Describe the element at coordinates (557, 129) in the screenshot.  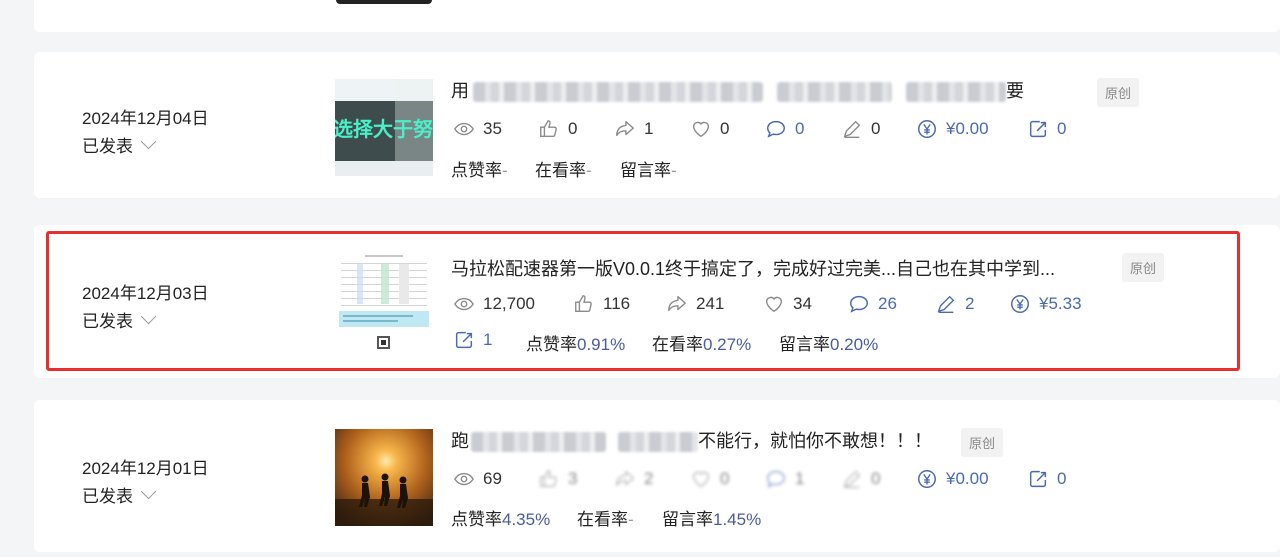
I see `likes-stat: 0` at that location.